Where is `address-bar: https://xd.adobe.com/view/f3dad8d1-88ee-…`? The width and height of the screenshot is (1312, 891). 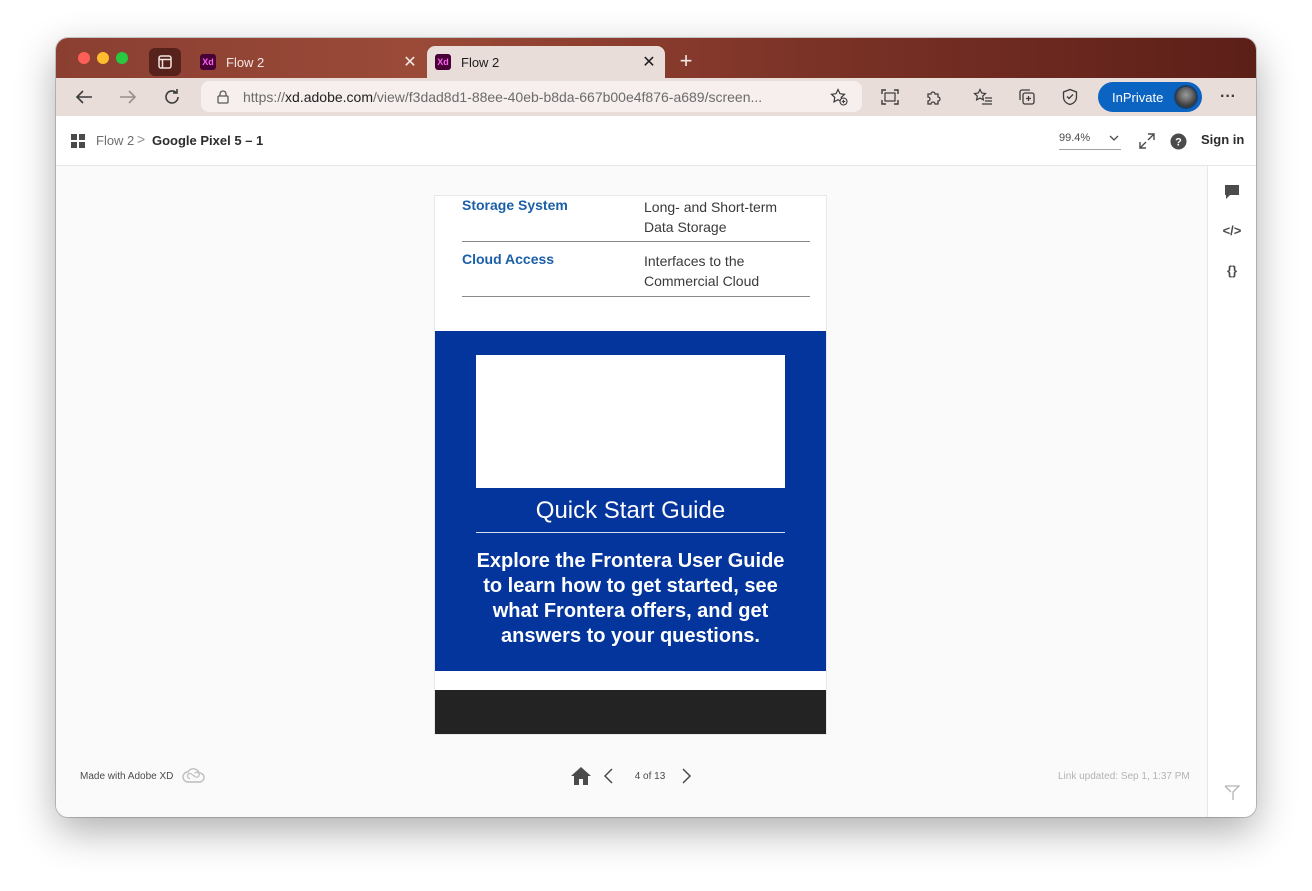
address-bar: https://xd.adobe.com/view/f3dad8d1-88ee-… is located at coordinates (531, 96).